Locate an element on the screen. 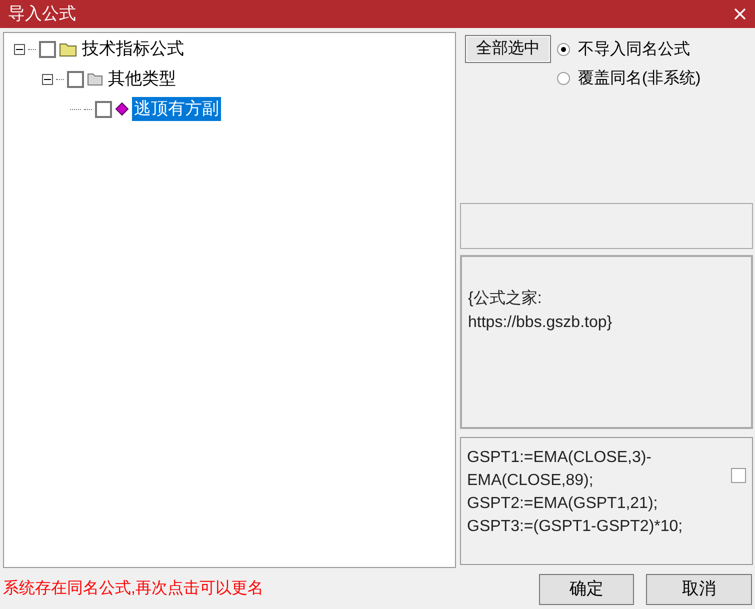 This screenshot has width=755, height=609. close-icon is located at coordinates (740, 14).